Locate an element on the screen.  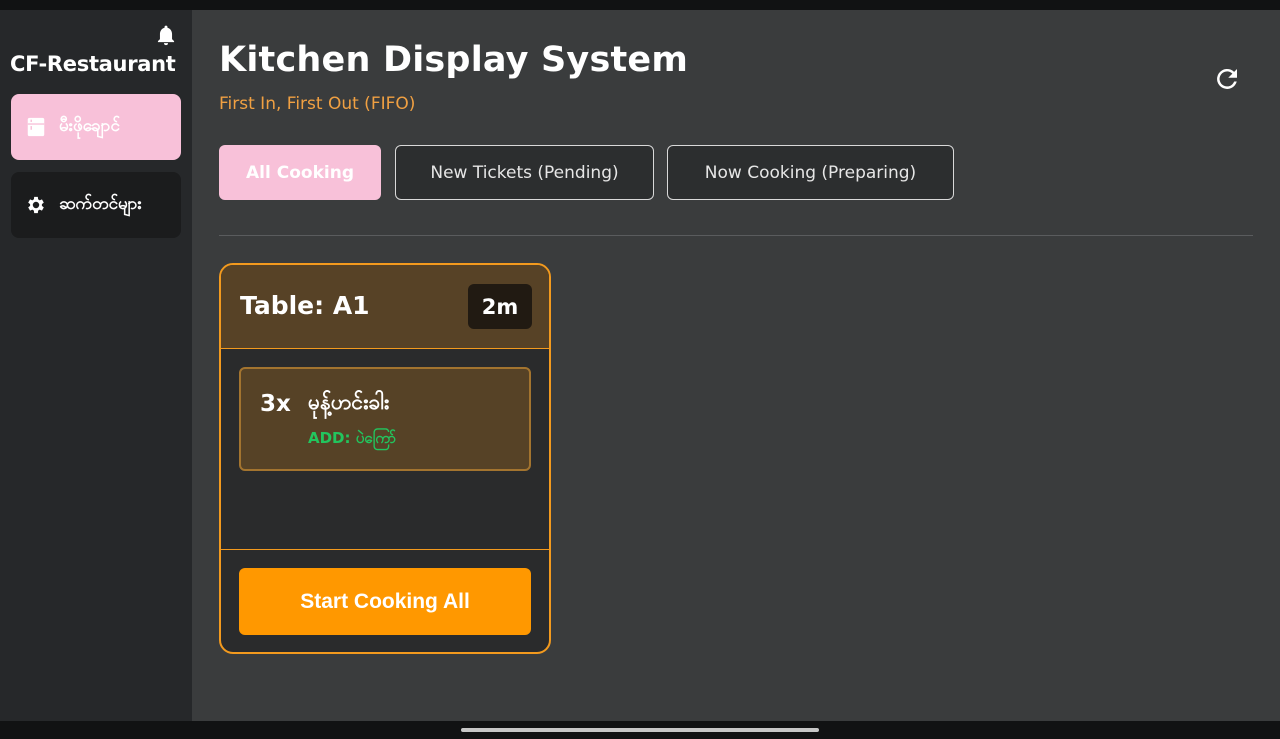
table-label: Table: A1 is located at coordinates (305, 305).